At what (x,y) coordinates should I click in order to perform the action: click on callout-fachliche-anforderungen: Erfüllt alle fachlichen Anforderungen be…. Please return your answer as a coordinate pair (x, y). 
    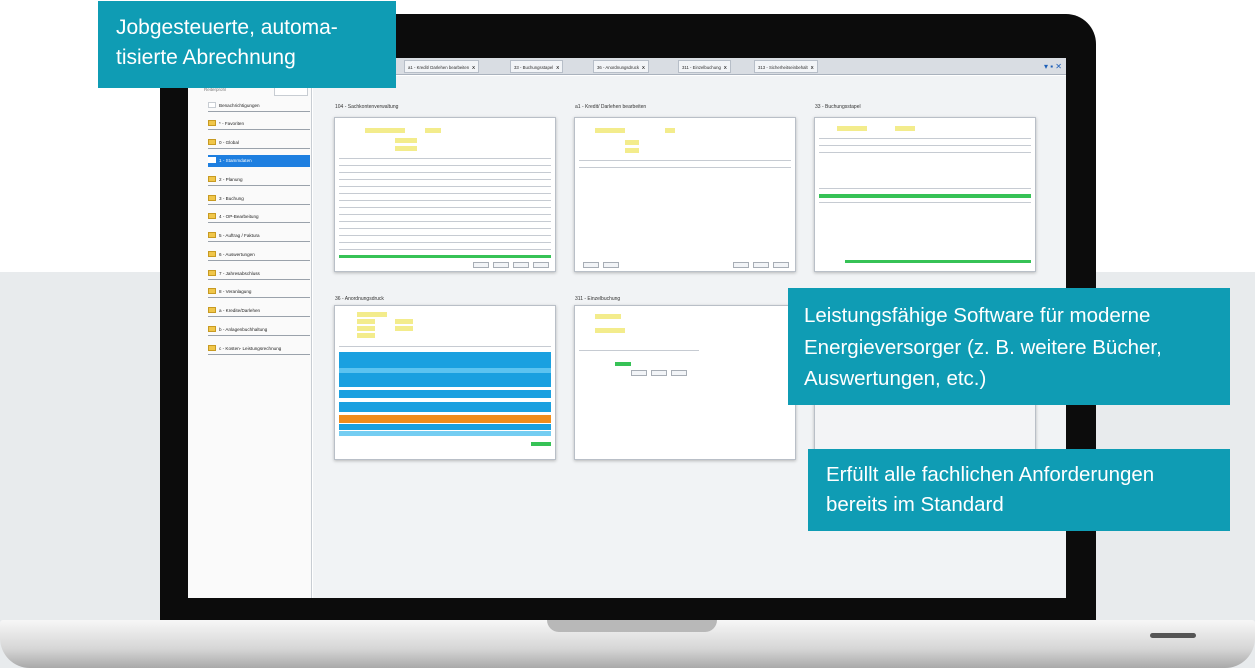
    Looking at the image, I should click on (1019, 490).